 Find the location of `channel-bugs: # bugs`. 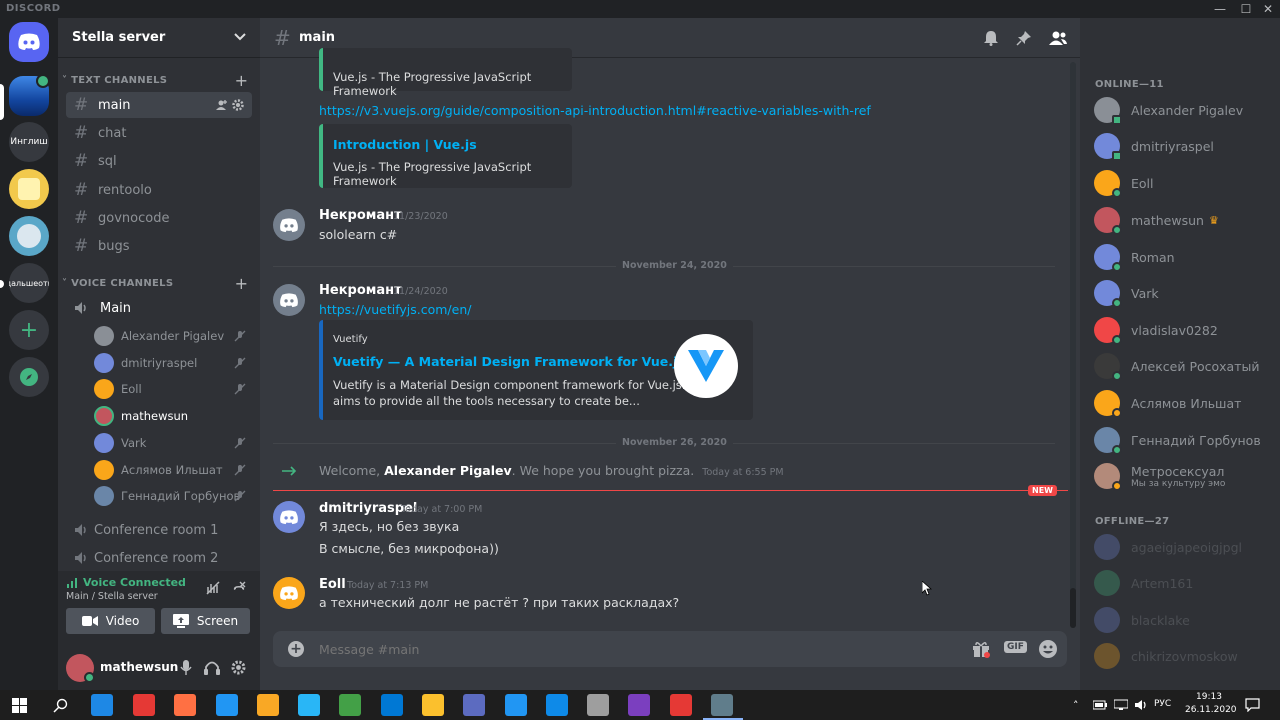

channel-bugs: # bugs is located at coordinates (159, 246).